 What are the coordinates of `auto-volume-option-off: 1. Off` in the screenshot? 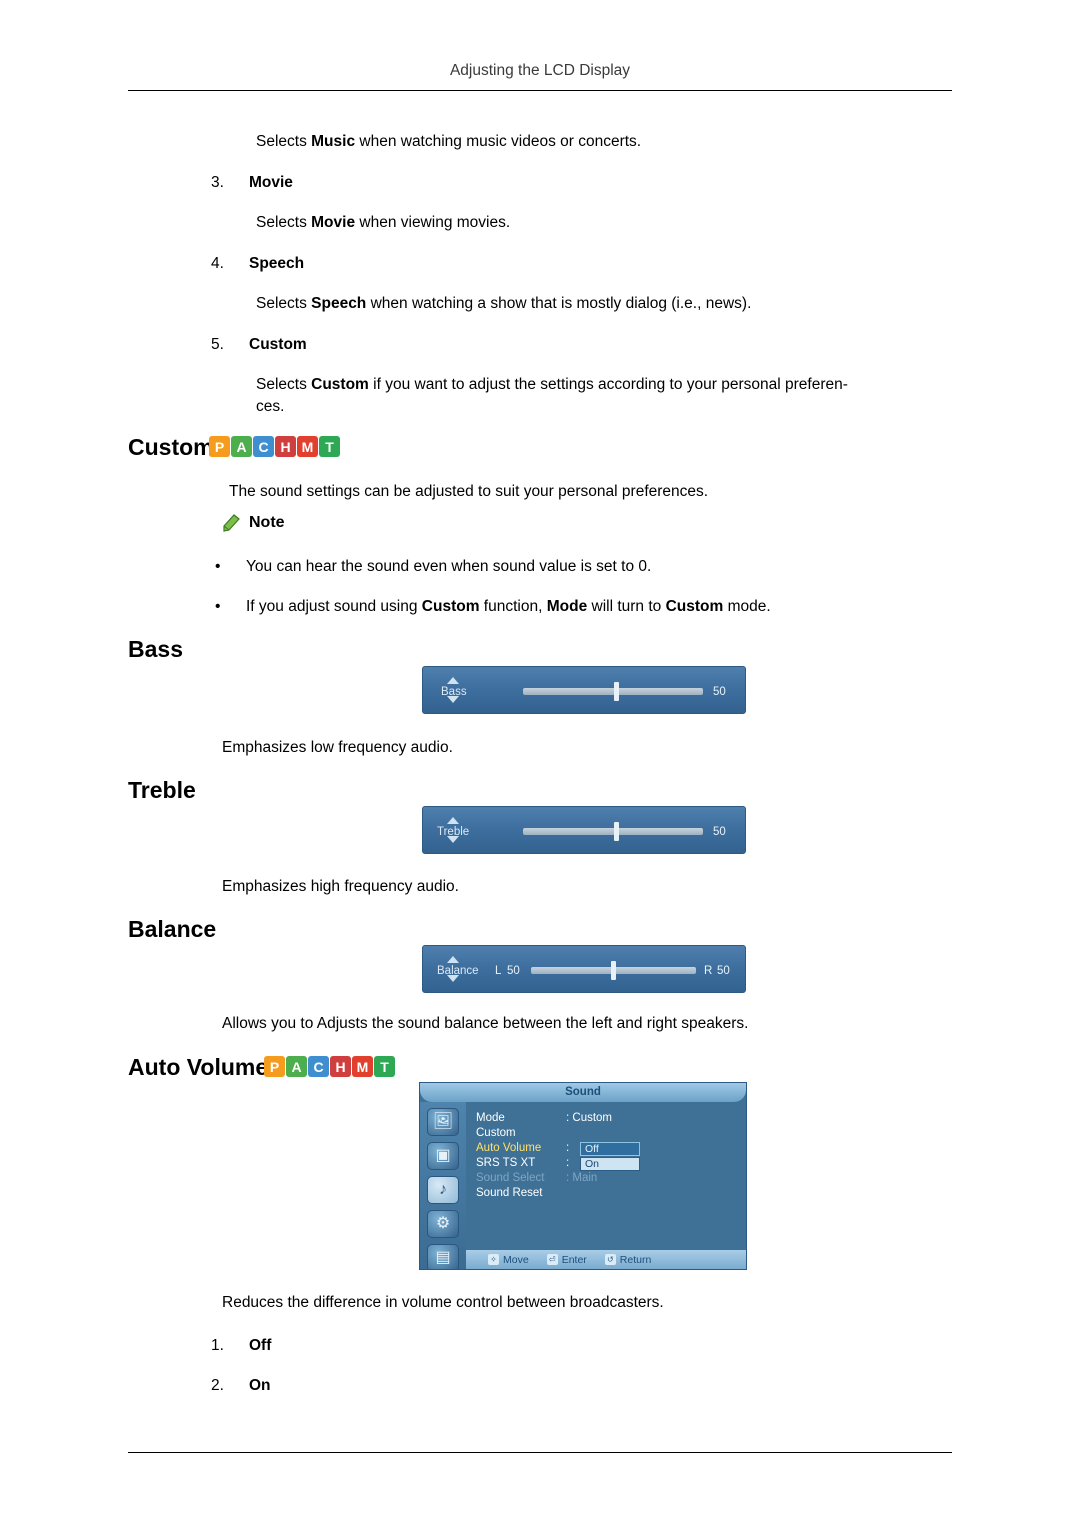 It's located at (241, 1346).